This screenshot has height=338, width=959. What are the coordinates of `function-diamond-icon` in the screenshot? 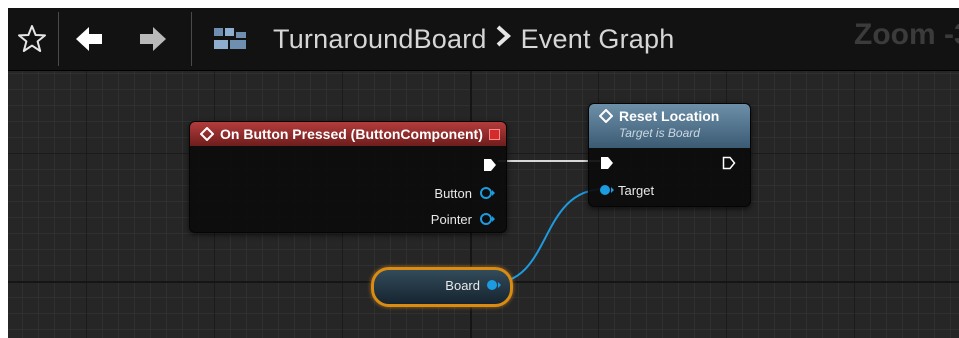 It's located at (606, 116).